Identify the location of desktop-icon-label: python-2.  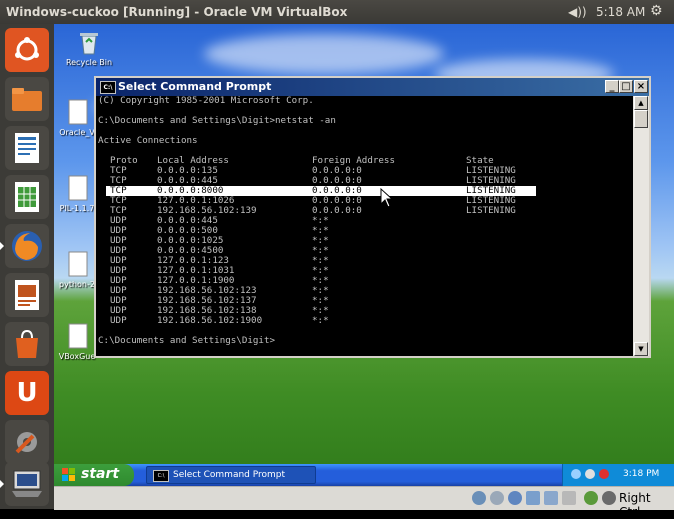
(77, 284).